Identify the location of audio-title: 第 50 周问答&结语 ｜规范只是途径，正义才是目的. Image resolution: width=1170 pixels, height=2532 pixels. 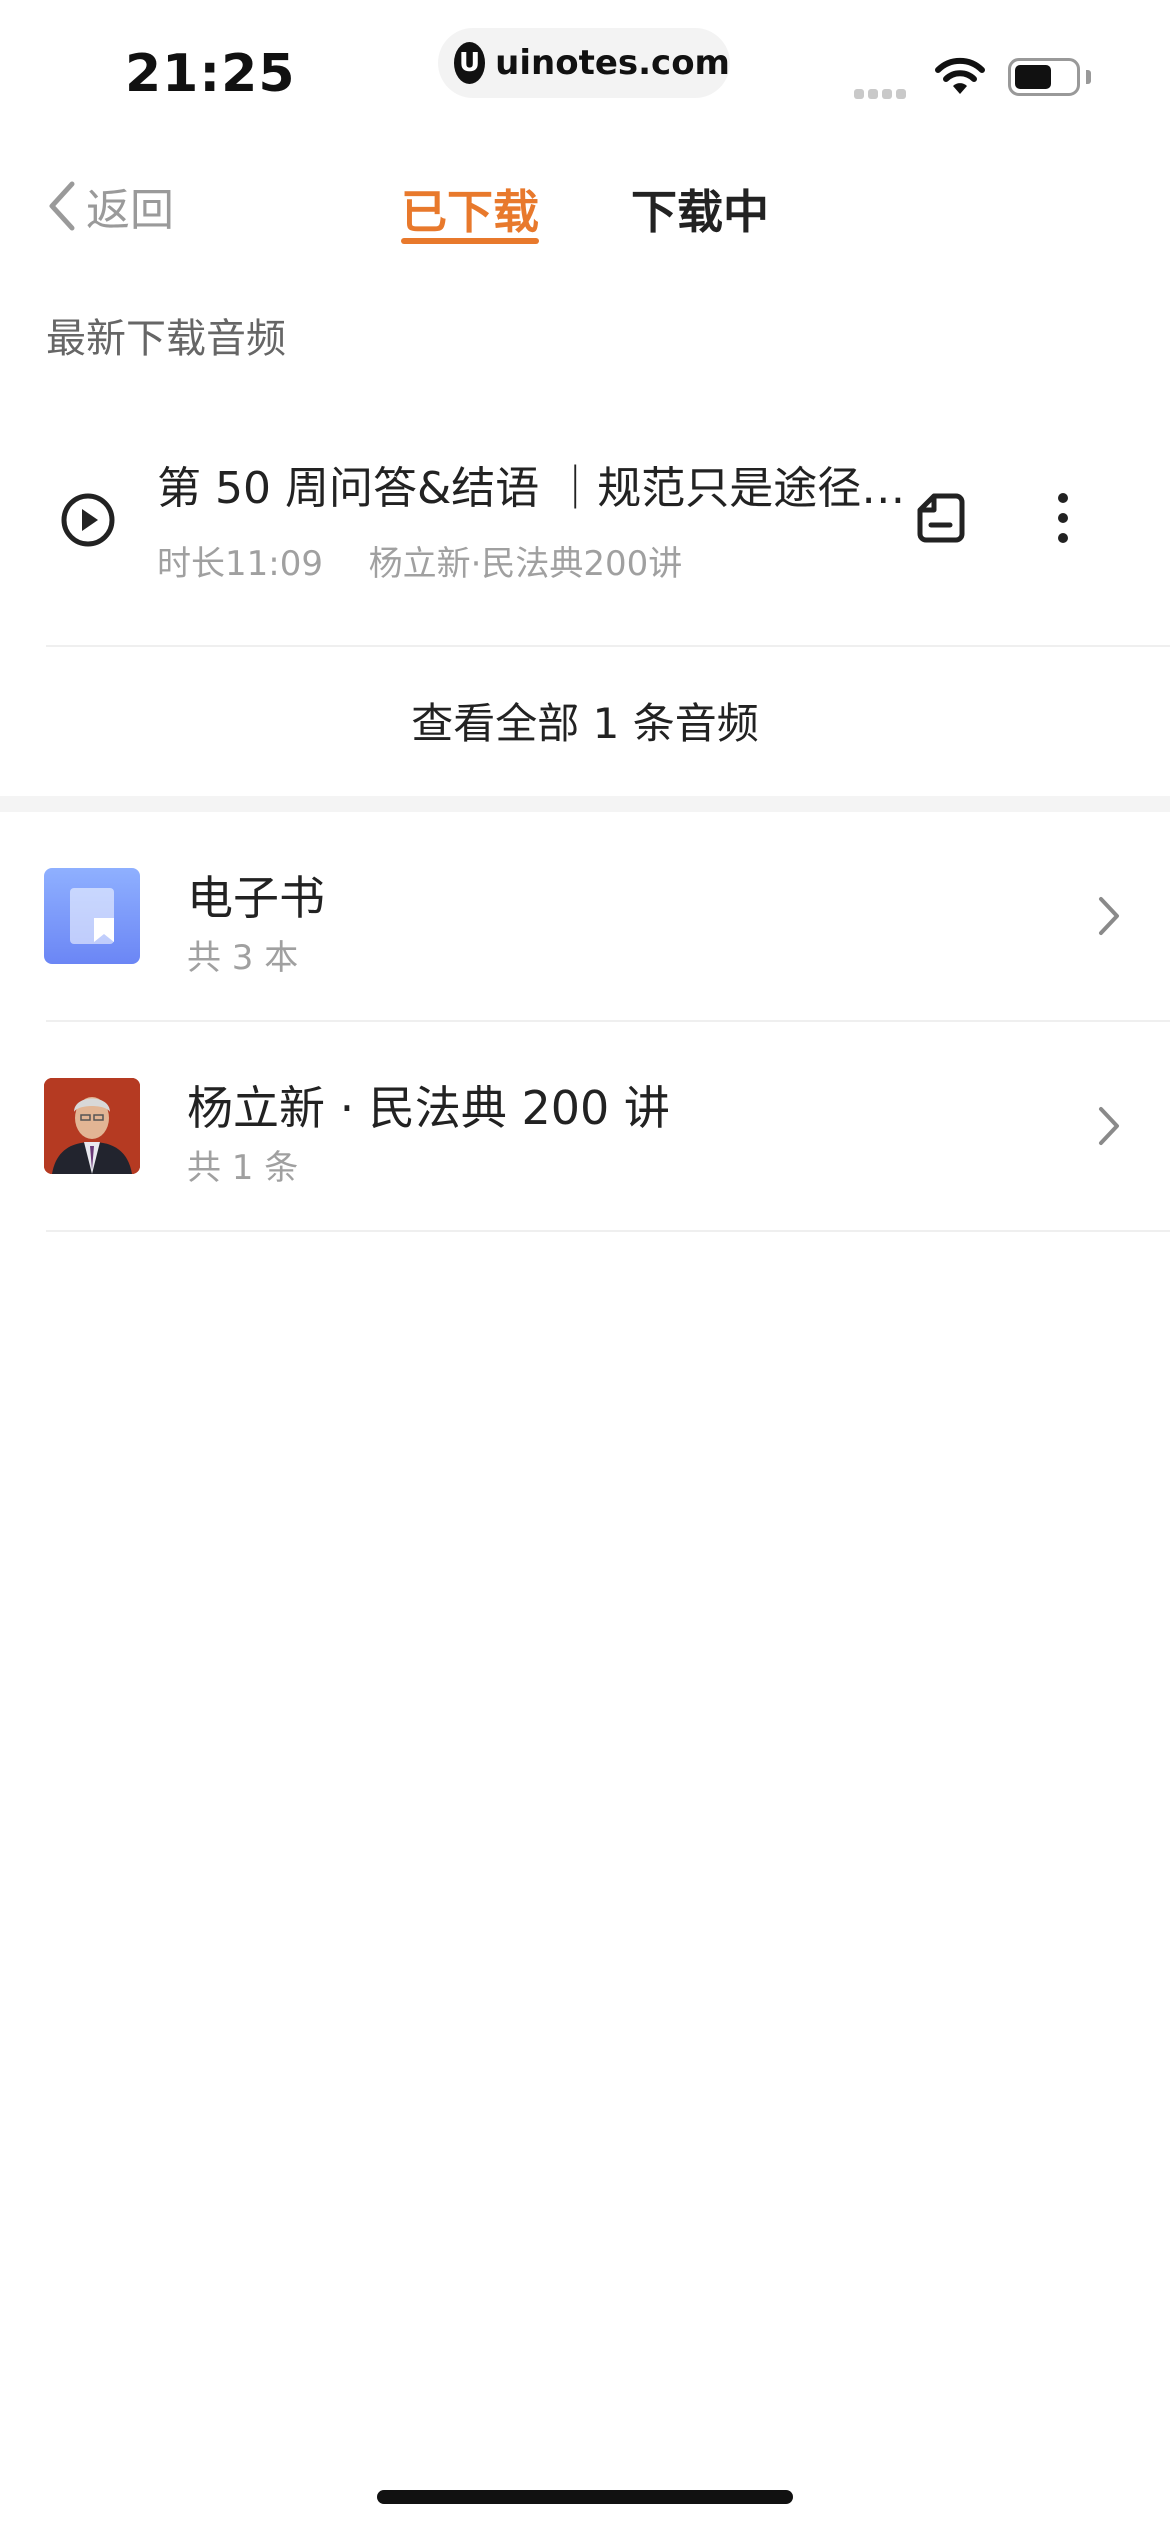
(537, 488).